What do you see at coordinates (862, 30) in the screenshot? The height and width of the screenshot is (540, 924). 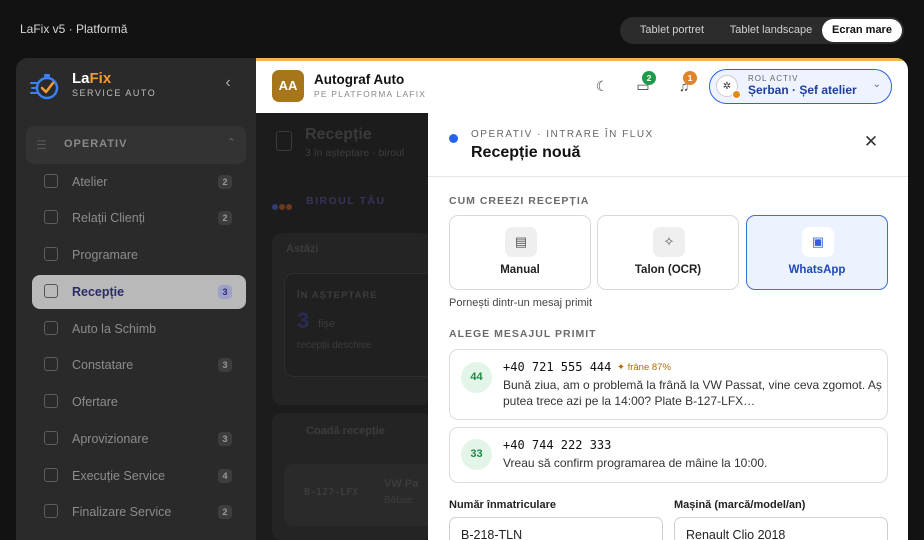 I see `view-large-screen: Ecran mare` at bounding box center [862, 30].